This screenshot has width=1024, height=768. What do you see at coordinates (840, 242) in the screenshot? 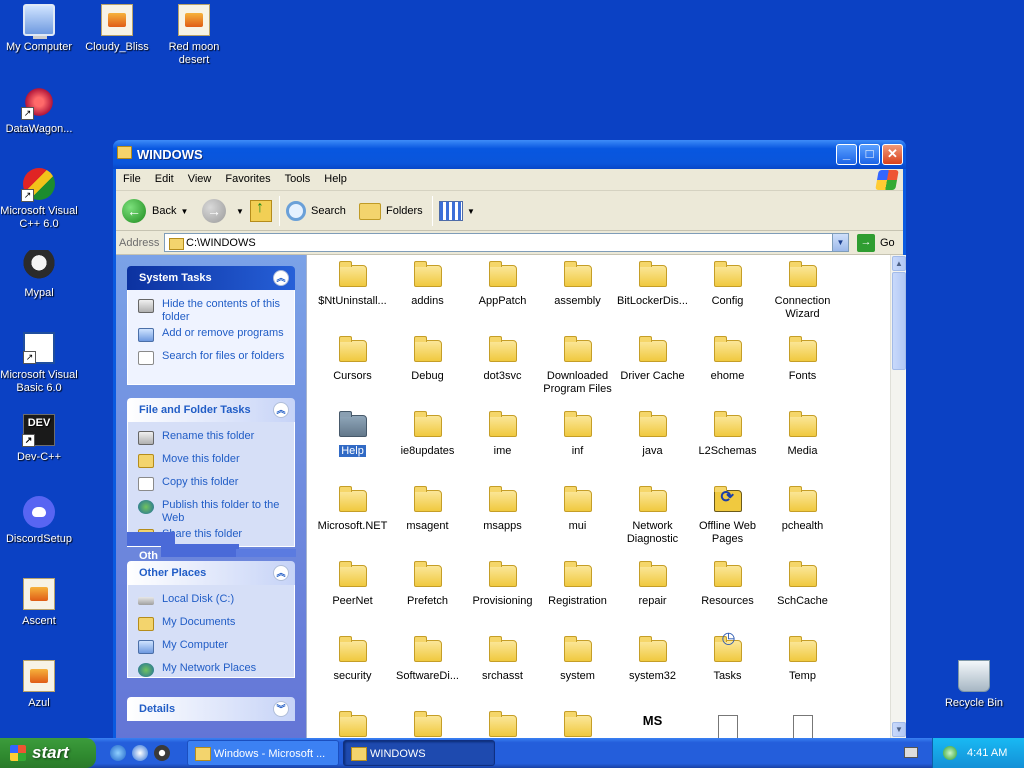
I see `address-dropdown-icon: ▼` at bounding box center [840, 242].